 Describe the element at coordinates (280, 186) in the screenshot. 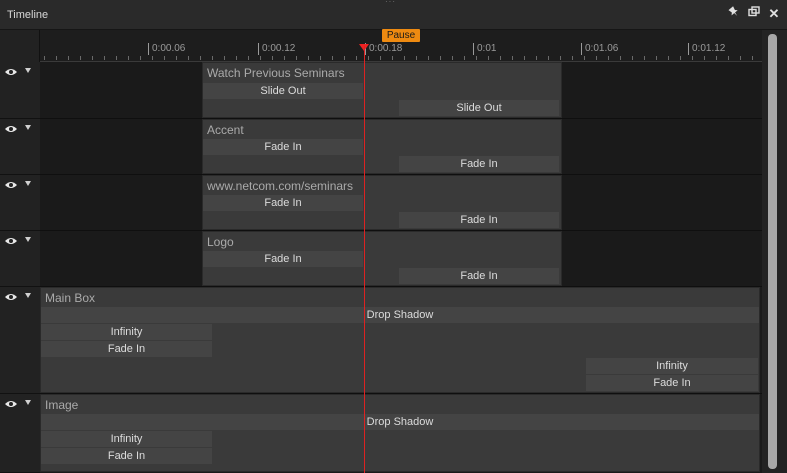

I see `clip-title: www.netcom.com/seminars` at that location.